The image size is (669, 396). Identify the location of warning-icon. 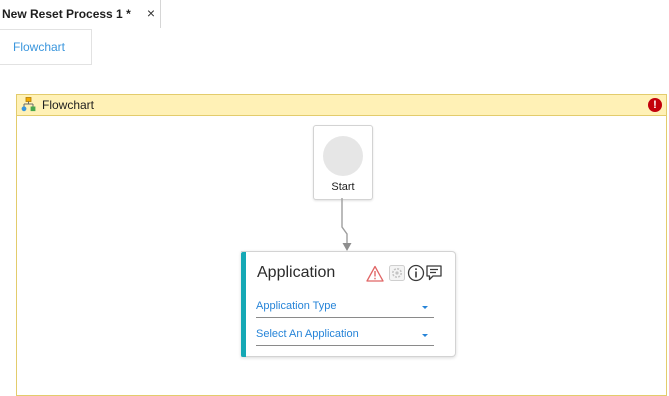
(375, 274).